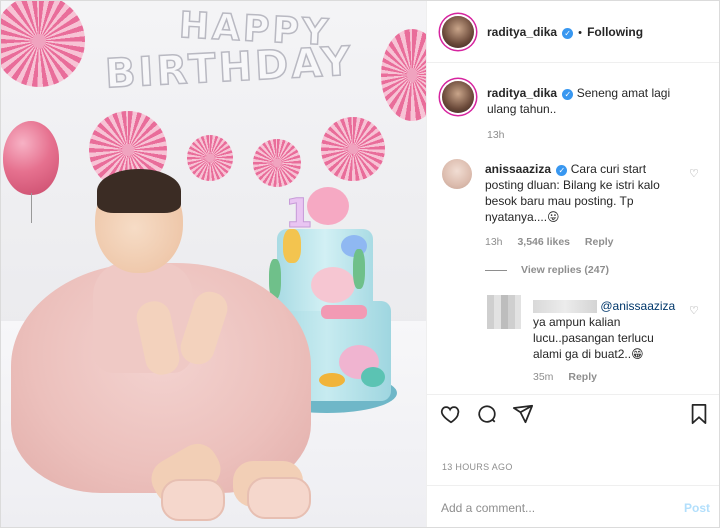 The width and height of the screenshot is (720, 528). Describe the element at coordinates (547, 270) in the screenshot. I see `view-replies-button: View replies (247)` at that location.